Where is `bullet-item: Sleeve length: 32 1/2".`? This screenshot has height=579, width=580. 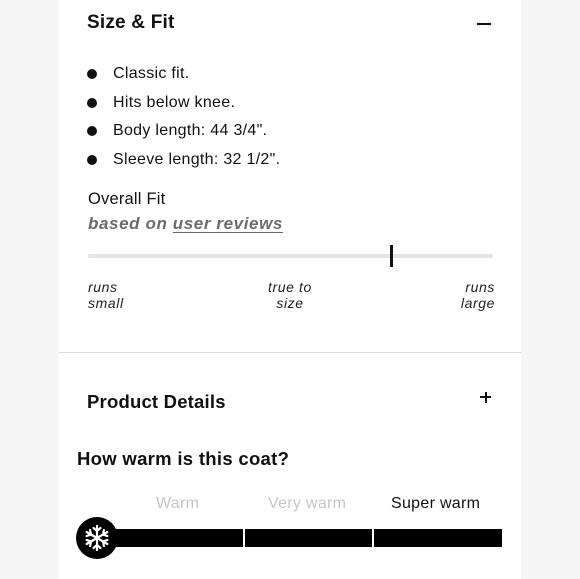 bullet-item: Sleeve length: 32 1/2". is located at coordinates (183, 160).